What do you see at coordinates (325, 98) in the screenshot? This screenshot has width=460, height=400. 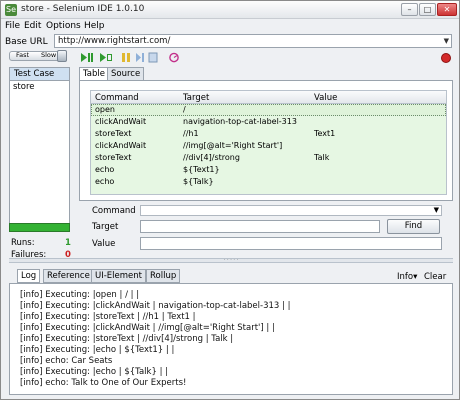 I see `column-value: Value` at bounding box center [325, 98].